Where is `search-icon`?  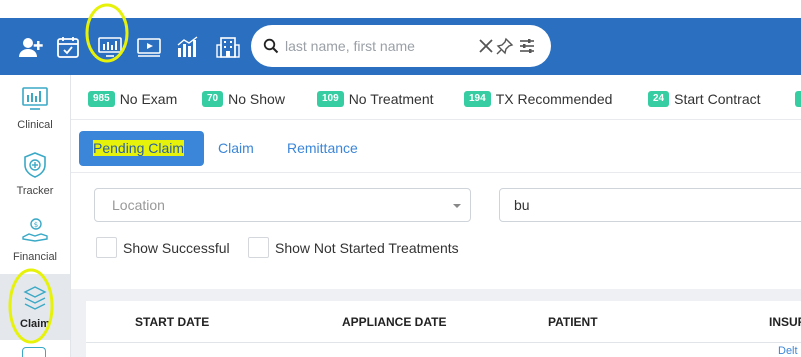
search-icon is located at coordinates (271, 46).